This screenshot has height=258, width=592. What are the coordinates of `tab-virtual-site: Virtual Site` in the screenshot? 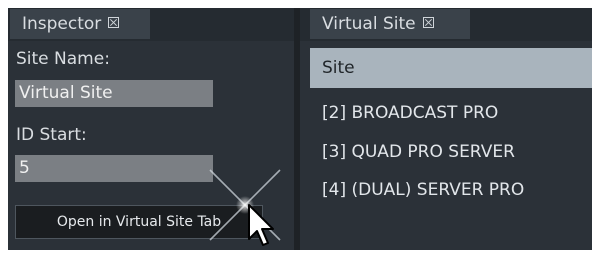 It's located at (390, 24).